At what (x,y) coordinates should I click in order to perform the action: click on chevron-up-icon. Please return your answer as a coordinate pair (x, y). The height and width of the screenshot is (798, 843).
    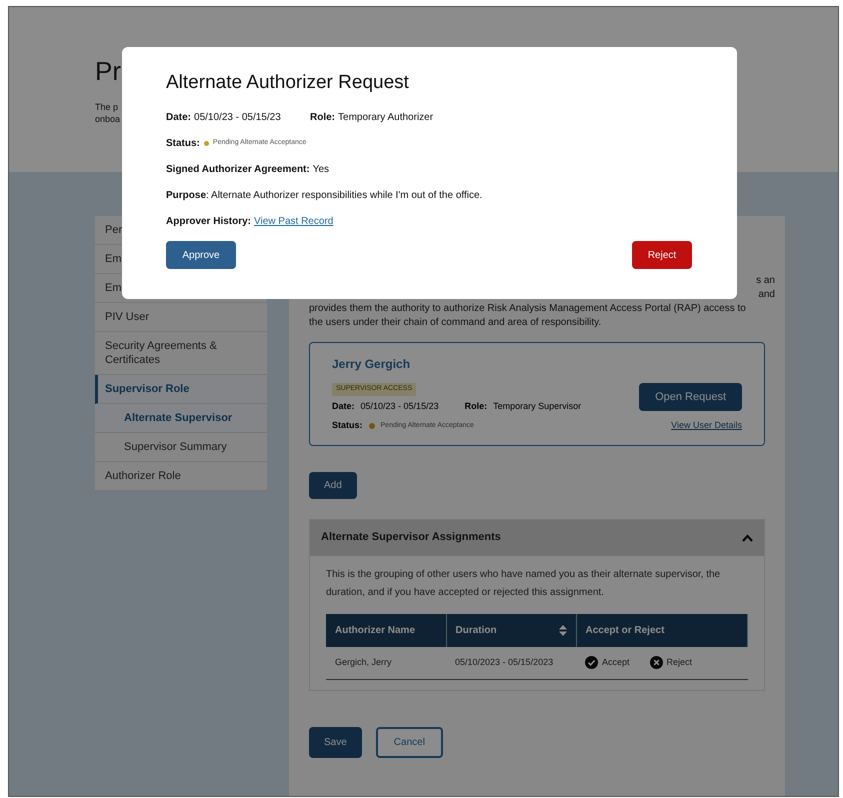
    Looking at the image, I should click on (747, 538).